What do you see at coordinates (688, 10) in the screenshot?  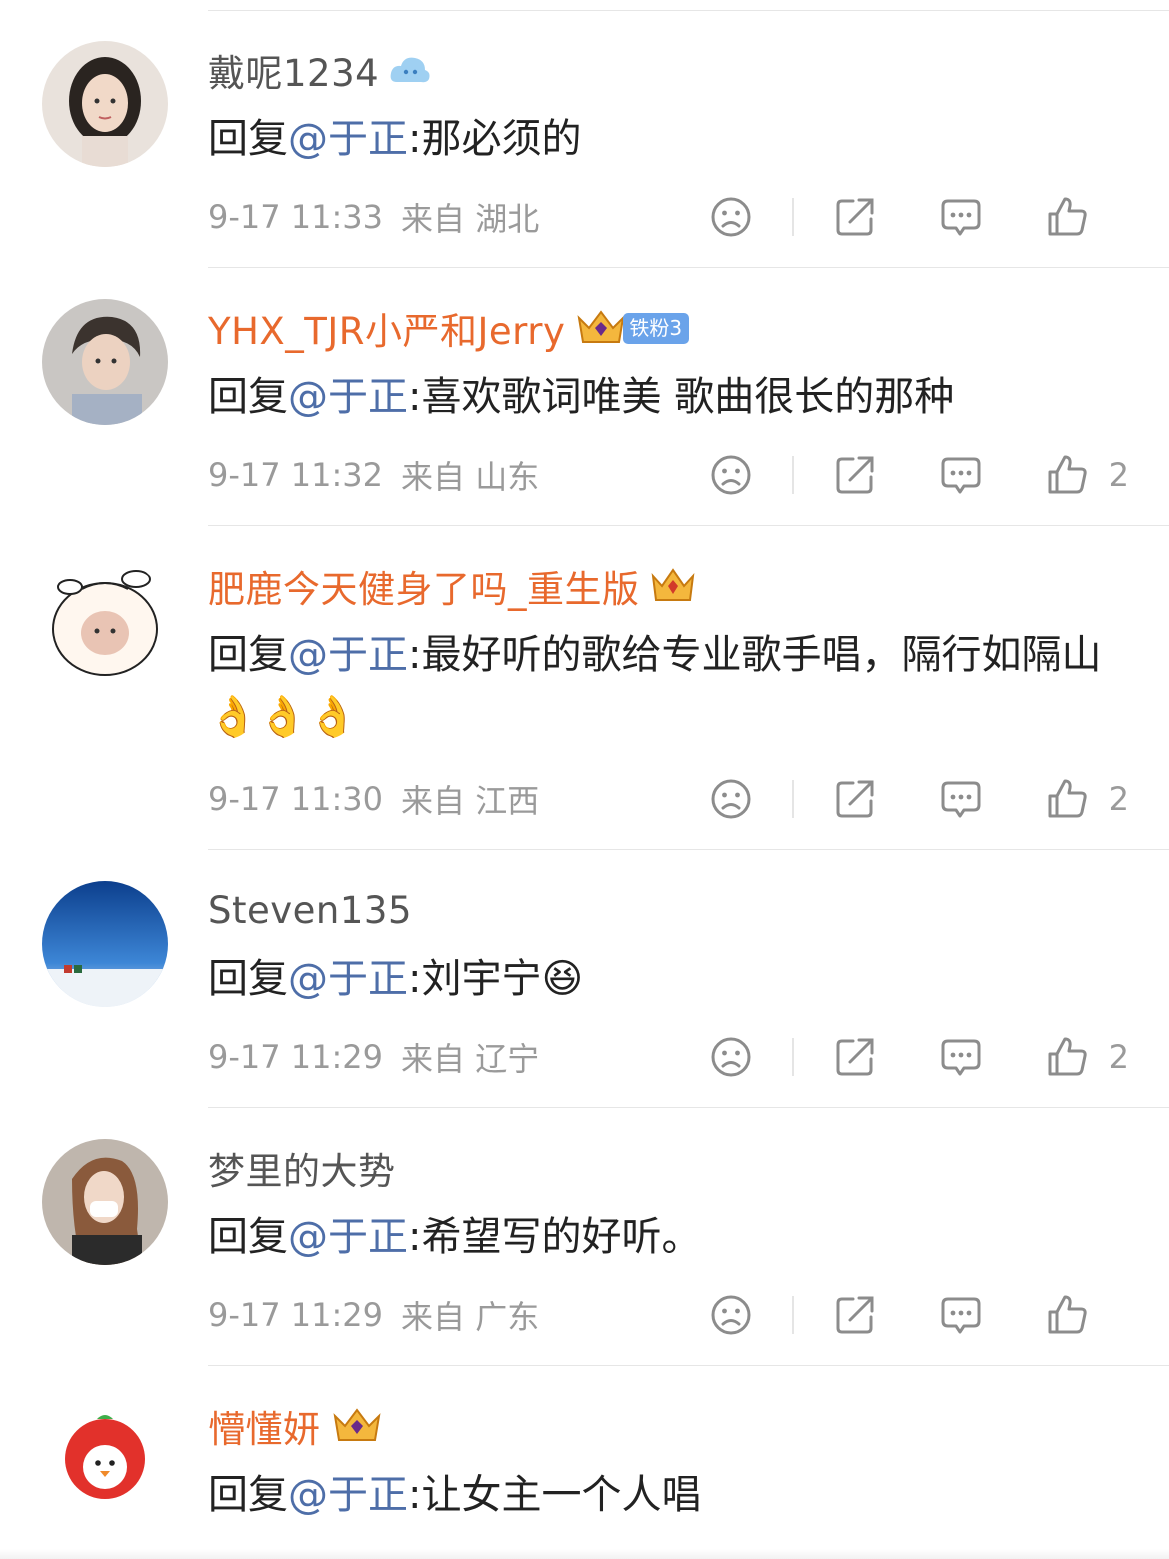 I see `top-divider` at bounding box center [688, 10].